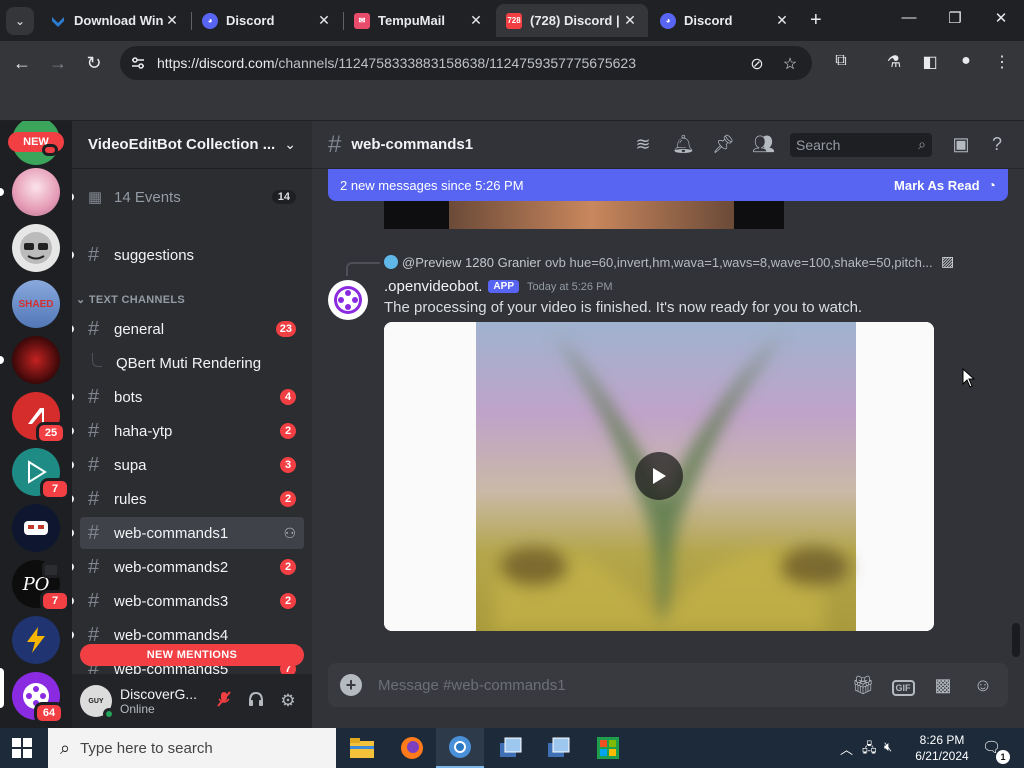 Image resolution: width=1024 pixels, height=768 pixels. I want to click on inbox-icon: ▣, so click(961, 144).